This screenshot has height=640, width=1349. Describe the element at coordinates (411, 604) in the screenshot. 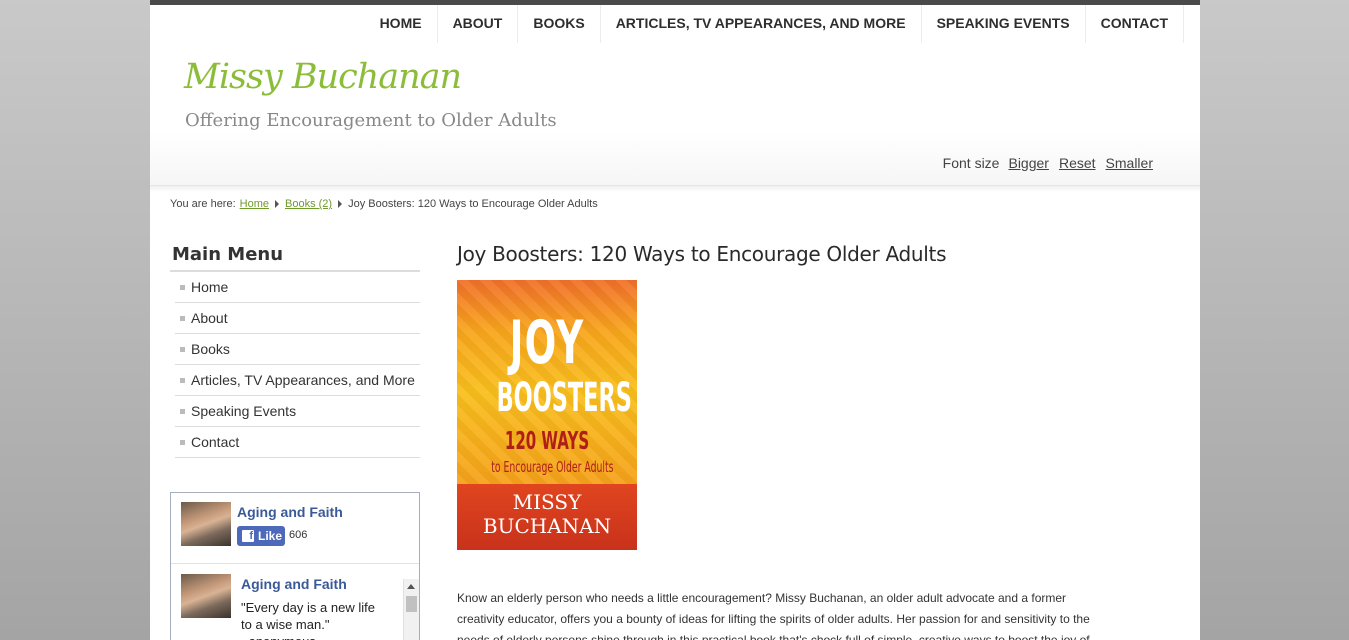

I see `scrollbar-thumb` at that location.